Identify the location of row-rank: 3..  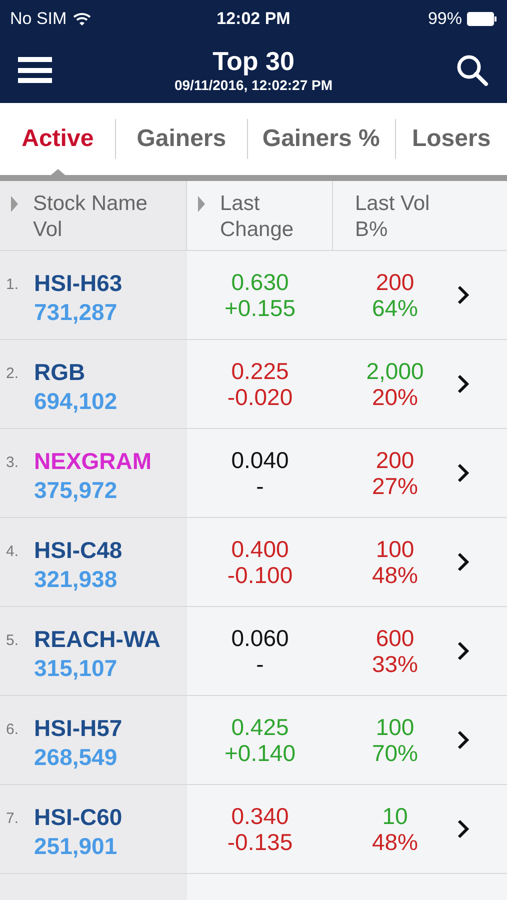
(13, 463).